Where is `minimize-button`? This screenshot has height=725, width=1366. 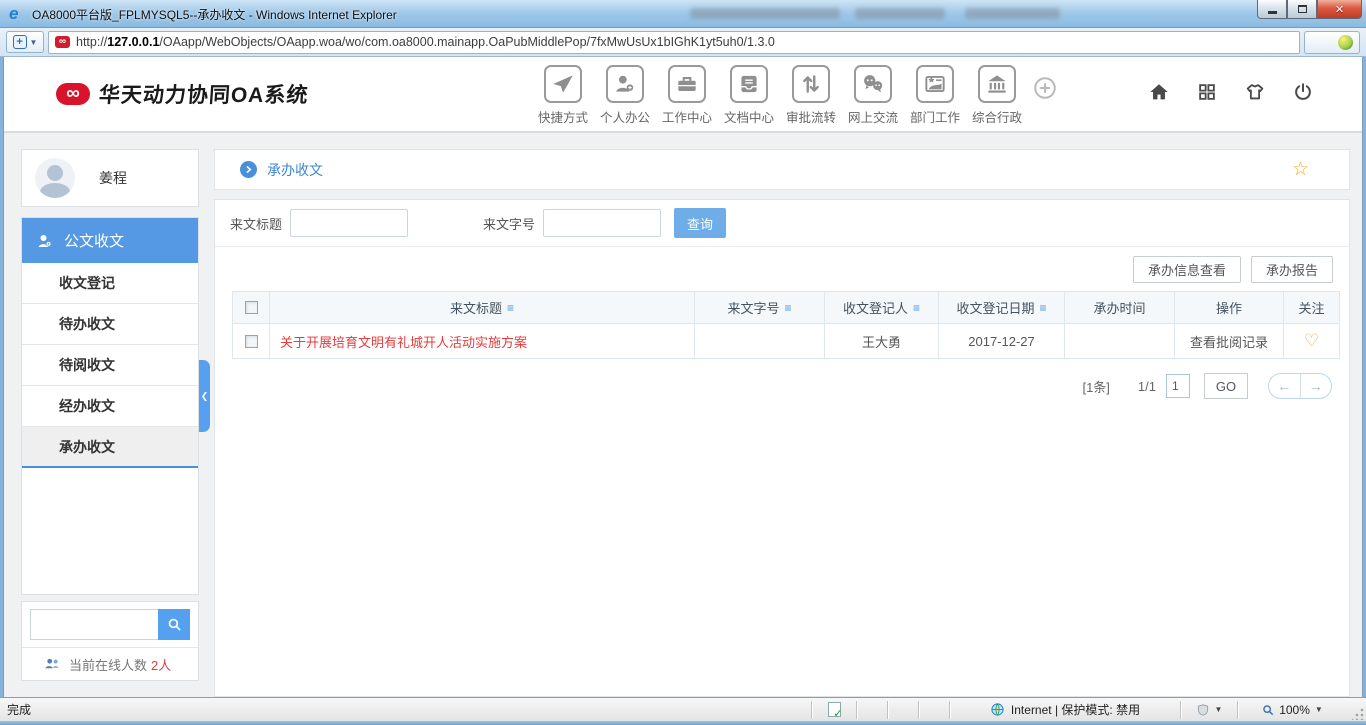
minimize-button is located at coordinates (1272, 9).